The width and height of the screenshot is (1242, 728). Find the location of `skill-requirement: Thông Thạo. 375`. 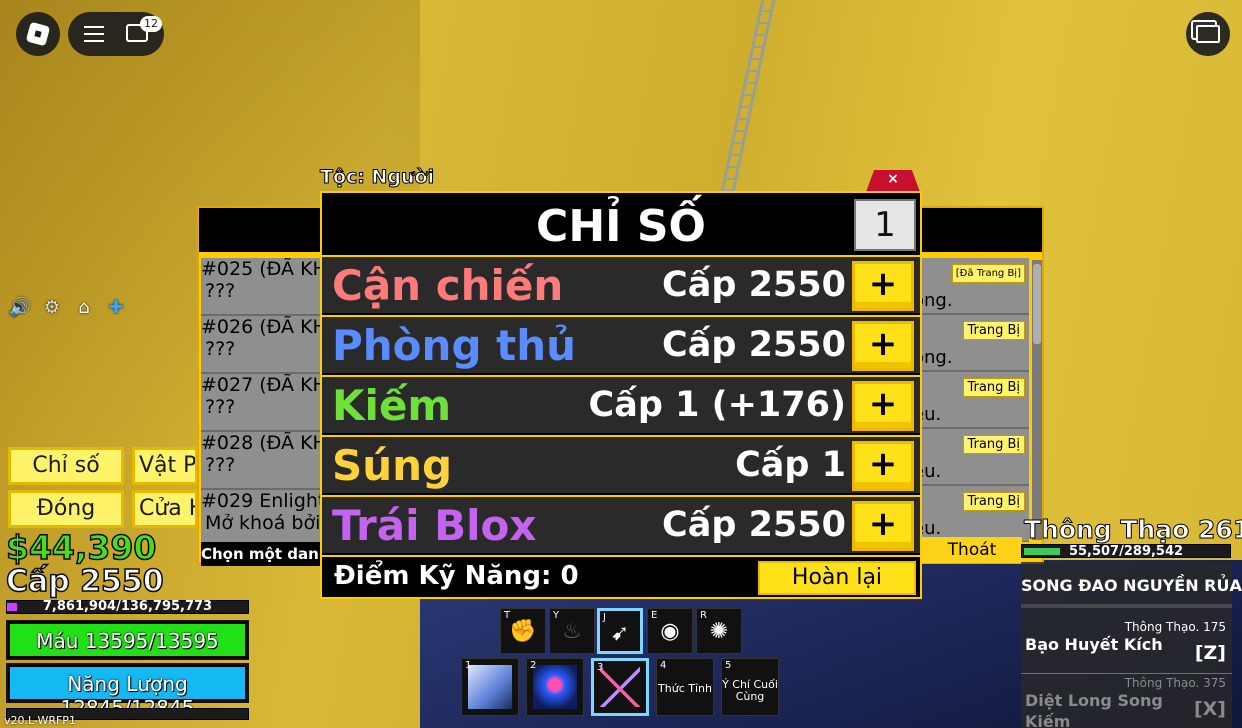

skill-requirement: Thông Thạo. 375 is located at coordinates (1175, 683).